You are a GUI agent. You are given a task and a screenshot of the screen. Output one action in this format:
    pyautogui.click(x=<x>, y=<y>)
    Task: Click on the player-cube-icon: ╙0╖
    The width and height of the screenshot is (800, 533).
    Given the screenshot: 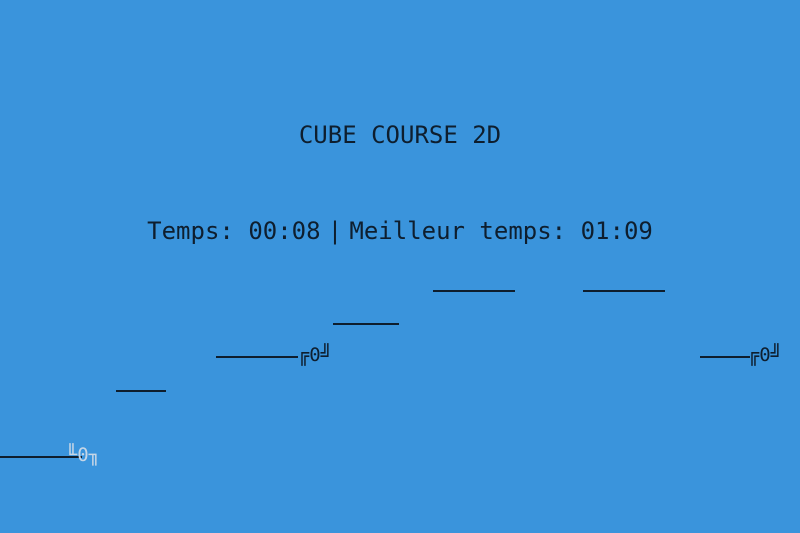 What is the action you would take?
    pyautogui.click(x=60, y=455)
    